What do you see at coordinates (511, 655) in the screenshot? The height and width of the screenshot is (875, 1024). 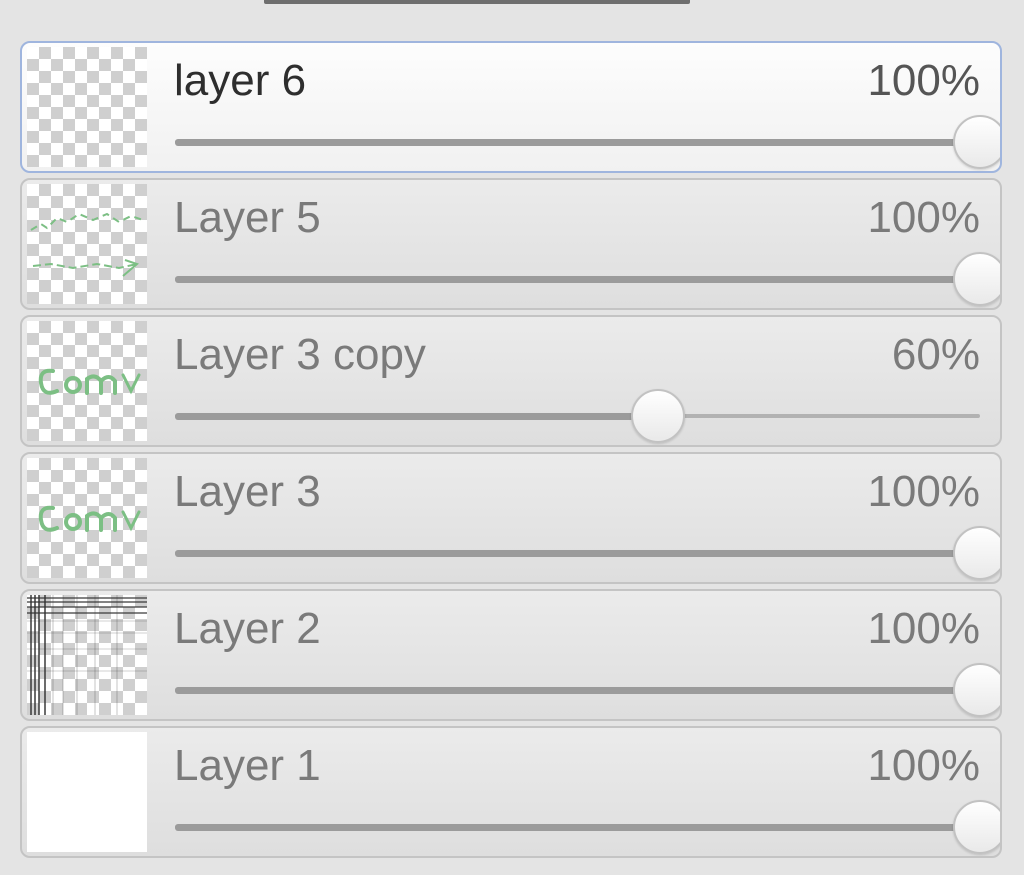 I see `layer-row: Layer 2 100%` at bounding box center [511, 655].